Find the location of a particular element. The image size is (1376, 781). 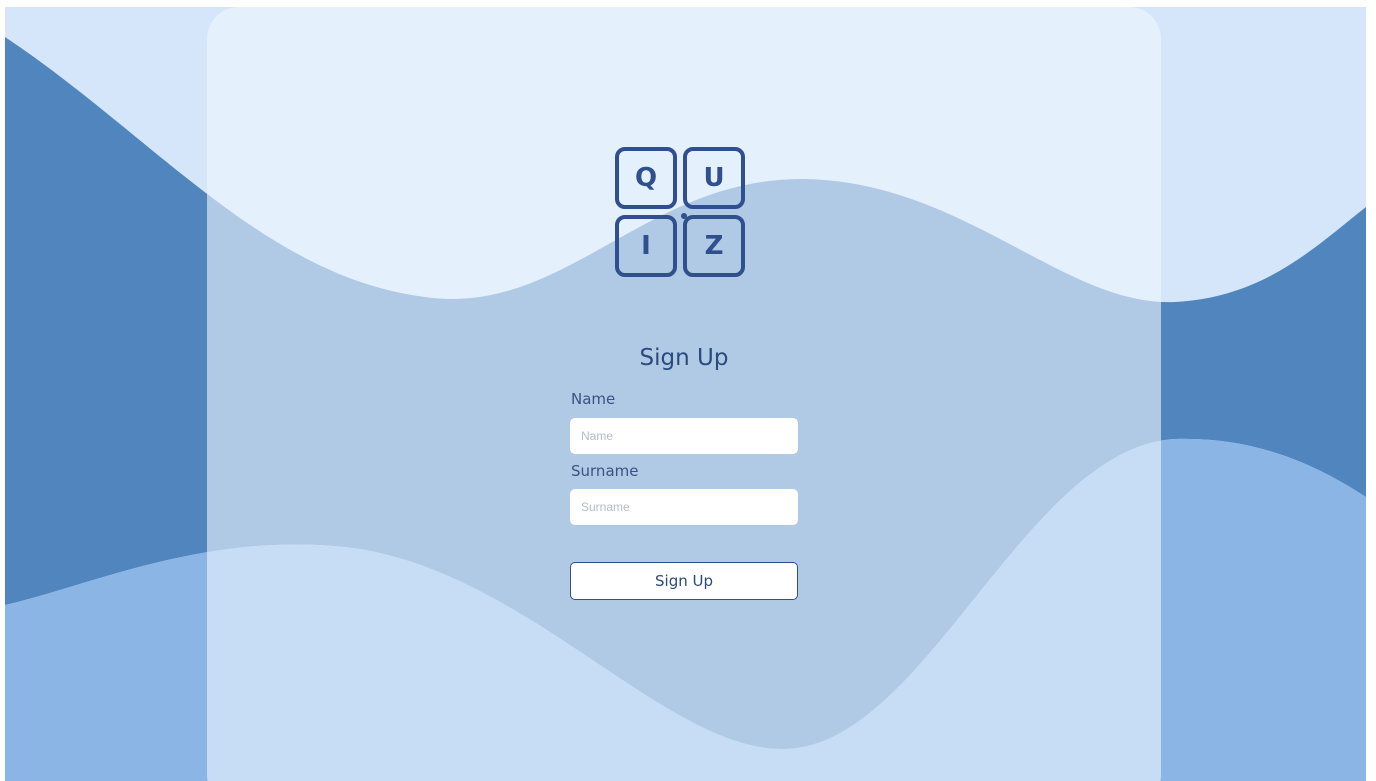

surname-label: Surname is located at coordinates (605, 471).